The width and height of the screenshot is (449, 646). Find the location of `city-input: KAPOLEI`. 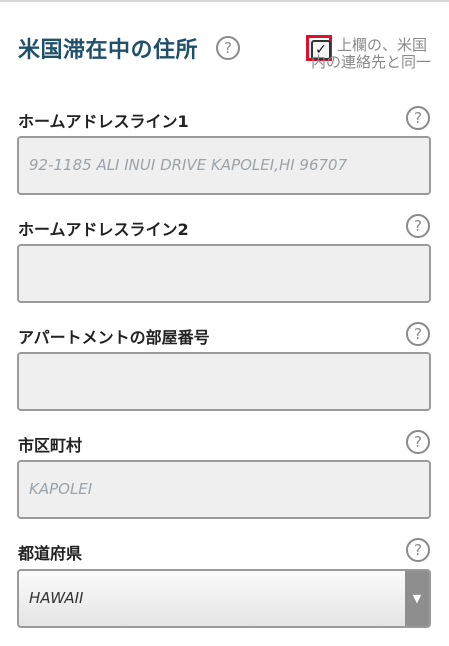

city-input: KAPOLEI is located at coordinates (224, 489).